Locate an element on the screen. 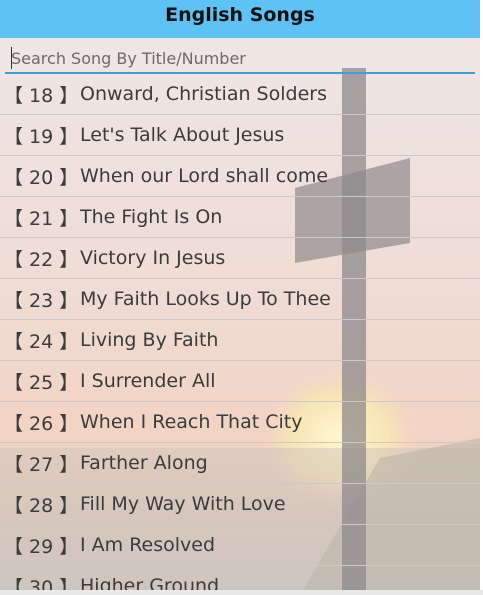 The width and height of the screenshot is (483, 595). song-title: Living By Faith is located at coordinates (149, 340).